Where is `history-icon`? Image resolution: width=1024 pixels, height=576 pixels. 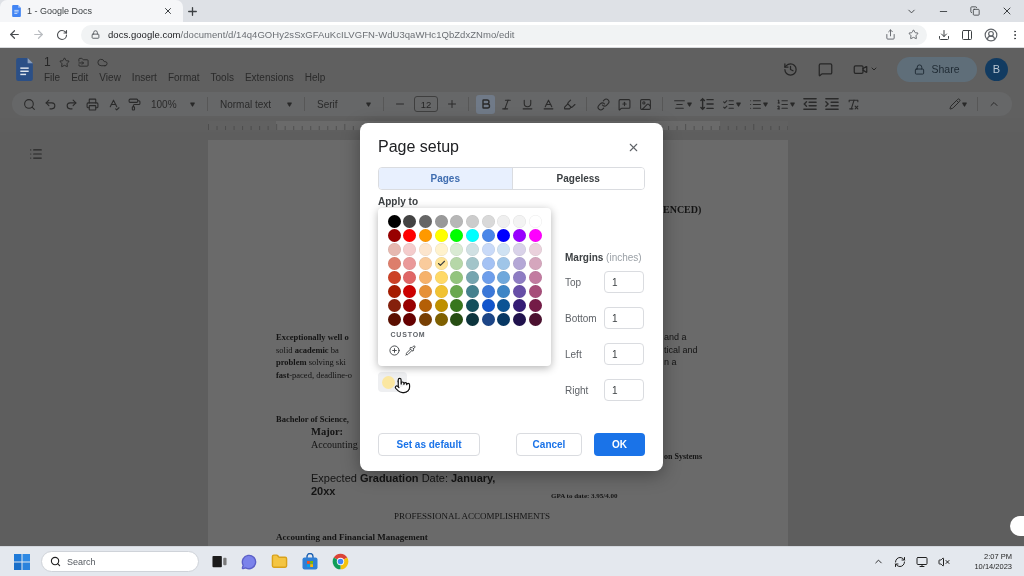 history-icon is located at coordinates (790, 69).